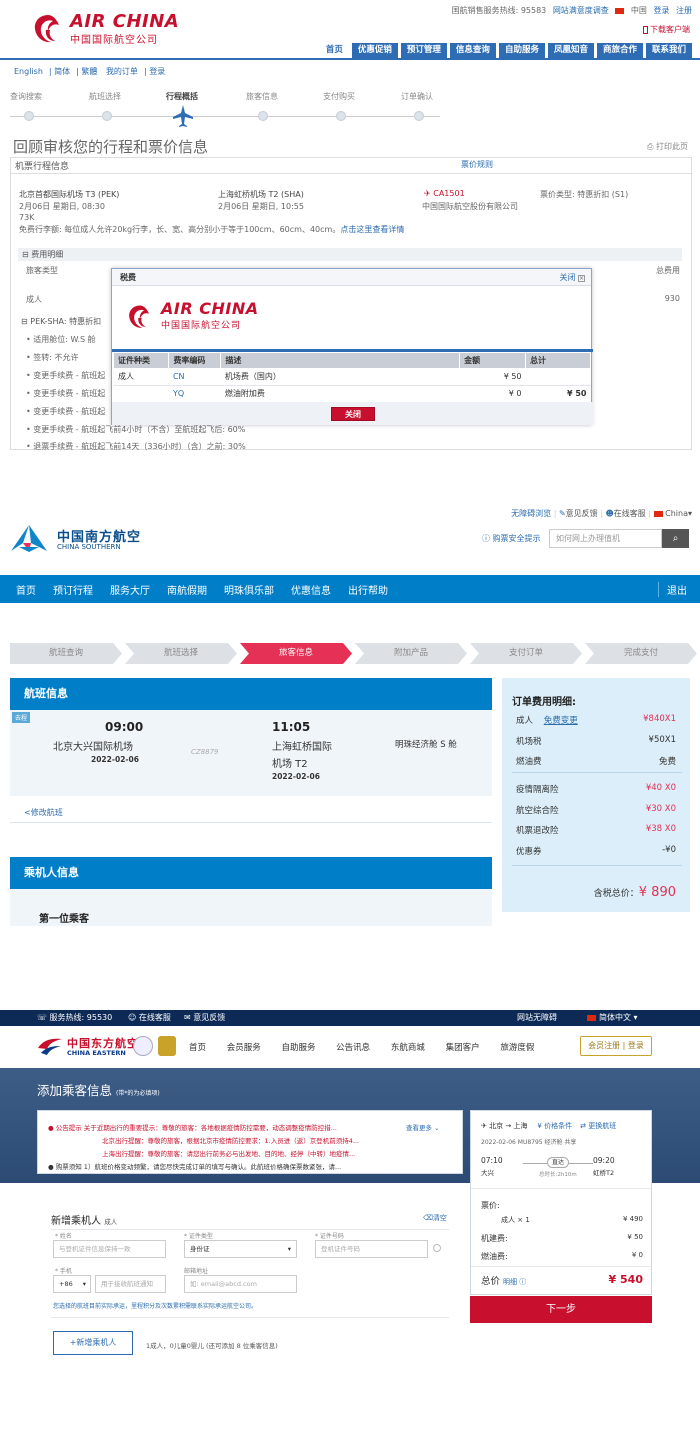  I want to click on air-china-logo-text: AIR CHINA, so click(125, 21).